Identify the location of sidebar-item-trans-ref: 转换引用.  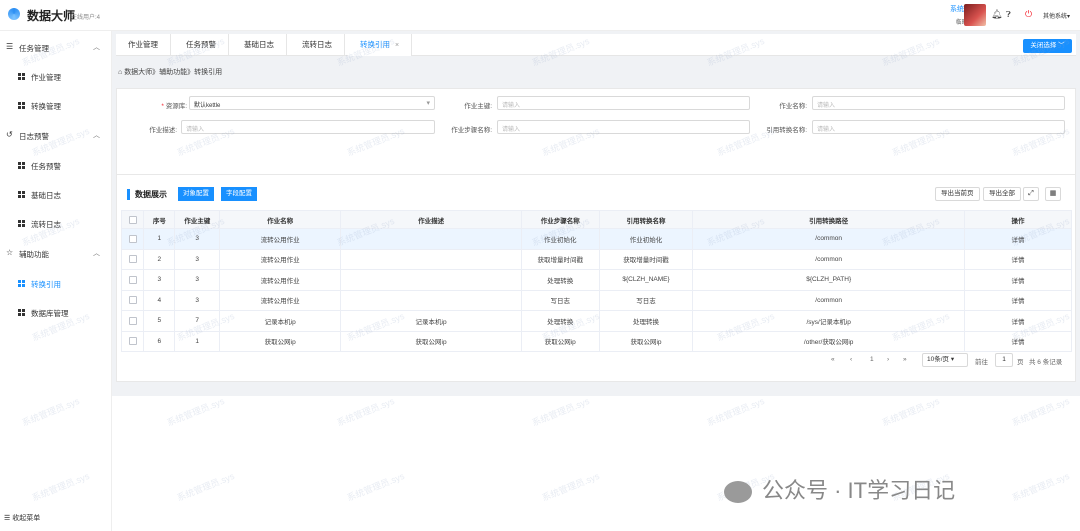
(56, 283).